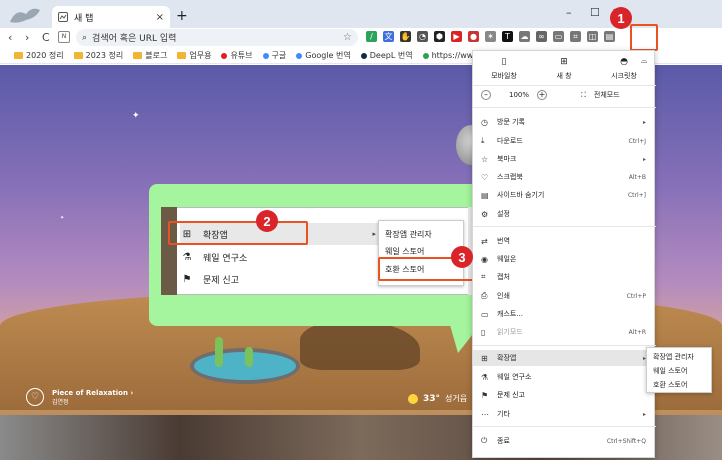  I want to click on menu-item-report-issue: ⚑ 문제 신고, so click(564, 395).